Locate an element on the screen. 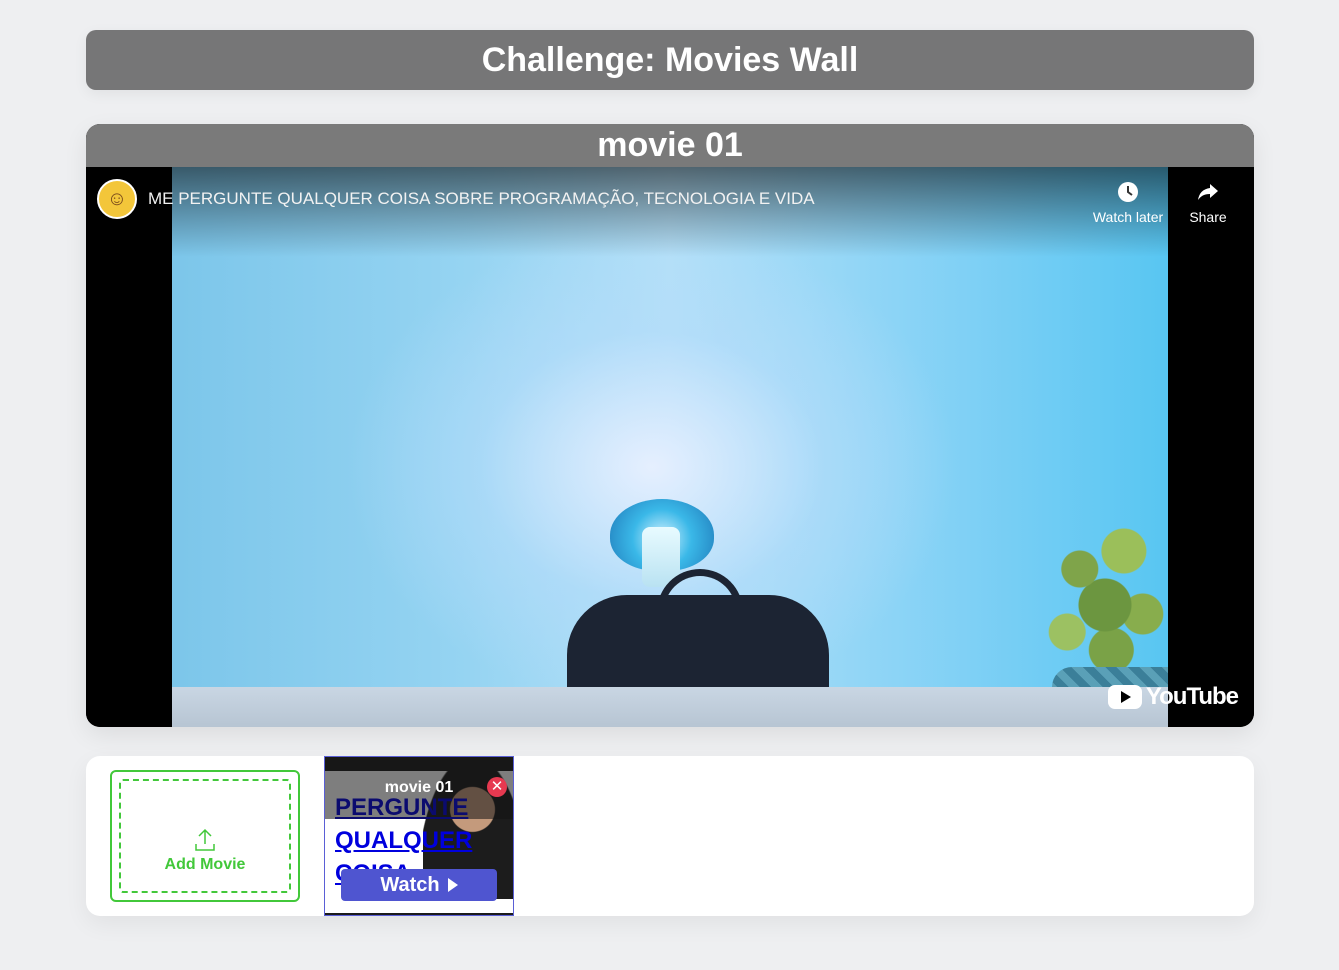 This screenshot has height=970, width=1339. page-header: Challenge: Movies Wall is located at coordinates (670, 60).